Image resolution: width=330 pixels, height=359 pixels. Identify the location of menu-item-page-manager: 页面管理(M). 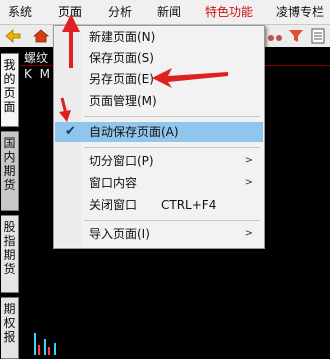
(159, 101).